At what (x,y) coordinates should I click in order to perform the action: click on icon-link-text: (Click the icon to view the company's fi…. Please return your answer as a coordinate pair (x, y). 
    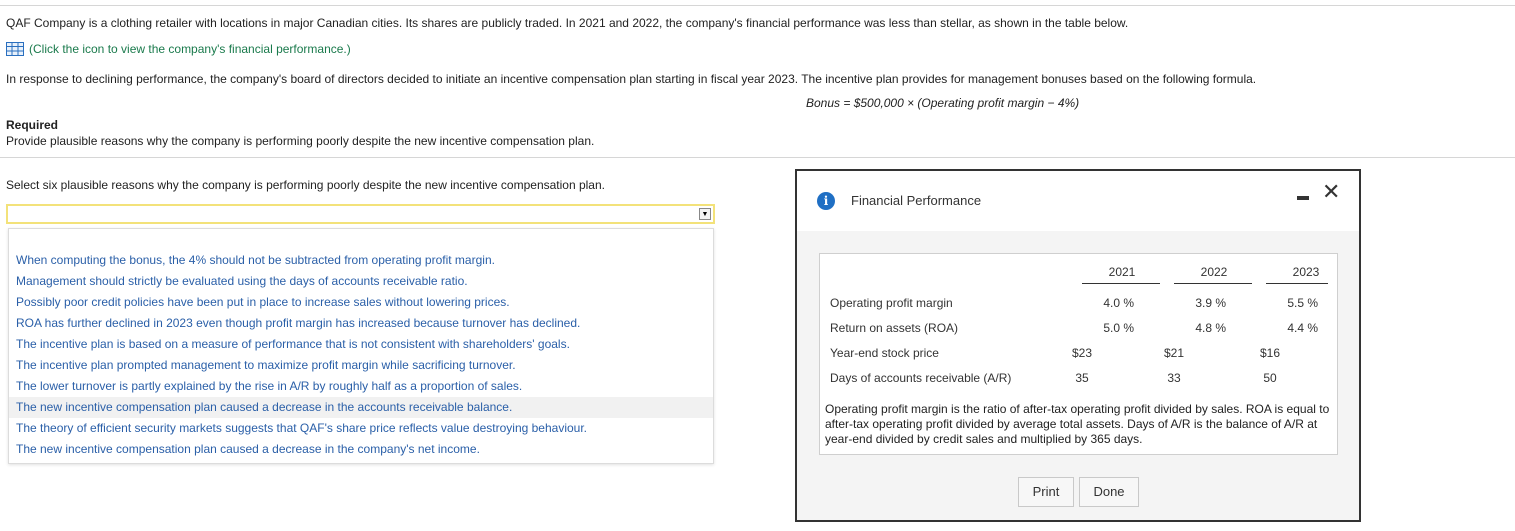
    Looking at the image, I should click on (190, 49).